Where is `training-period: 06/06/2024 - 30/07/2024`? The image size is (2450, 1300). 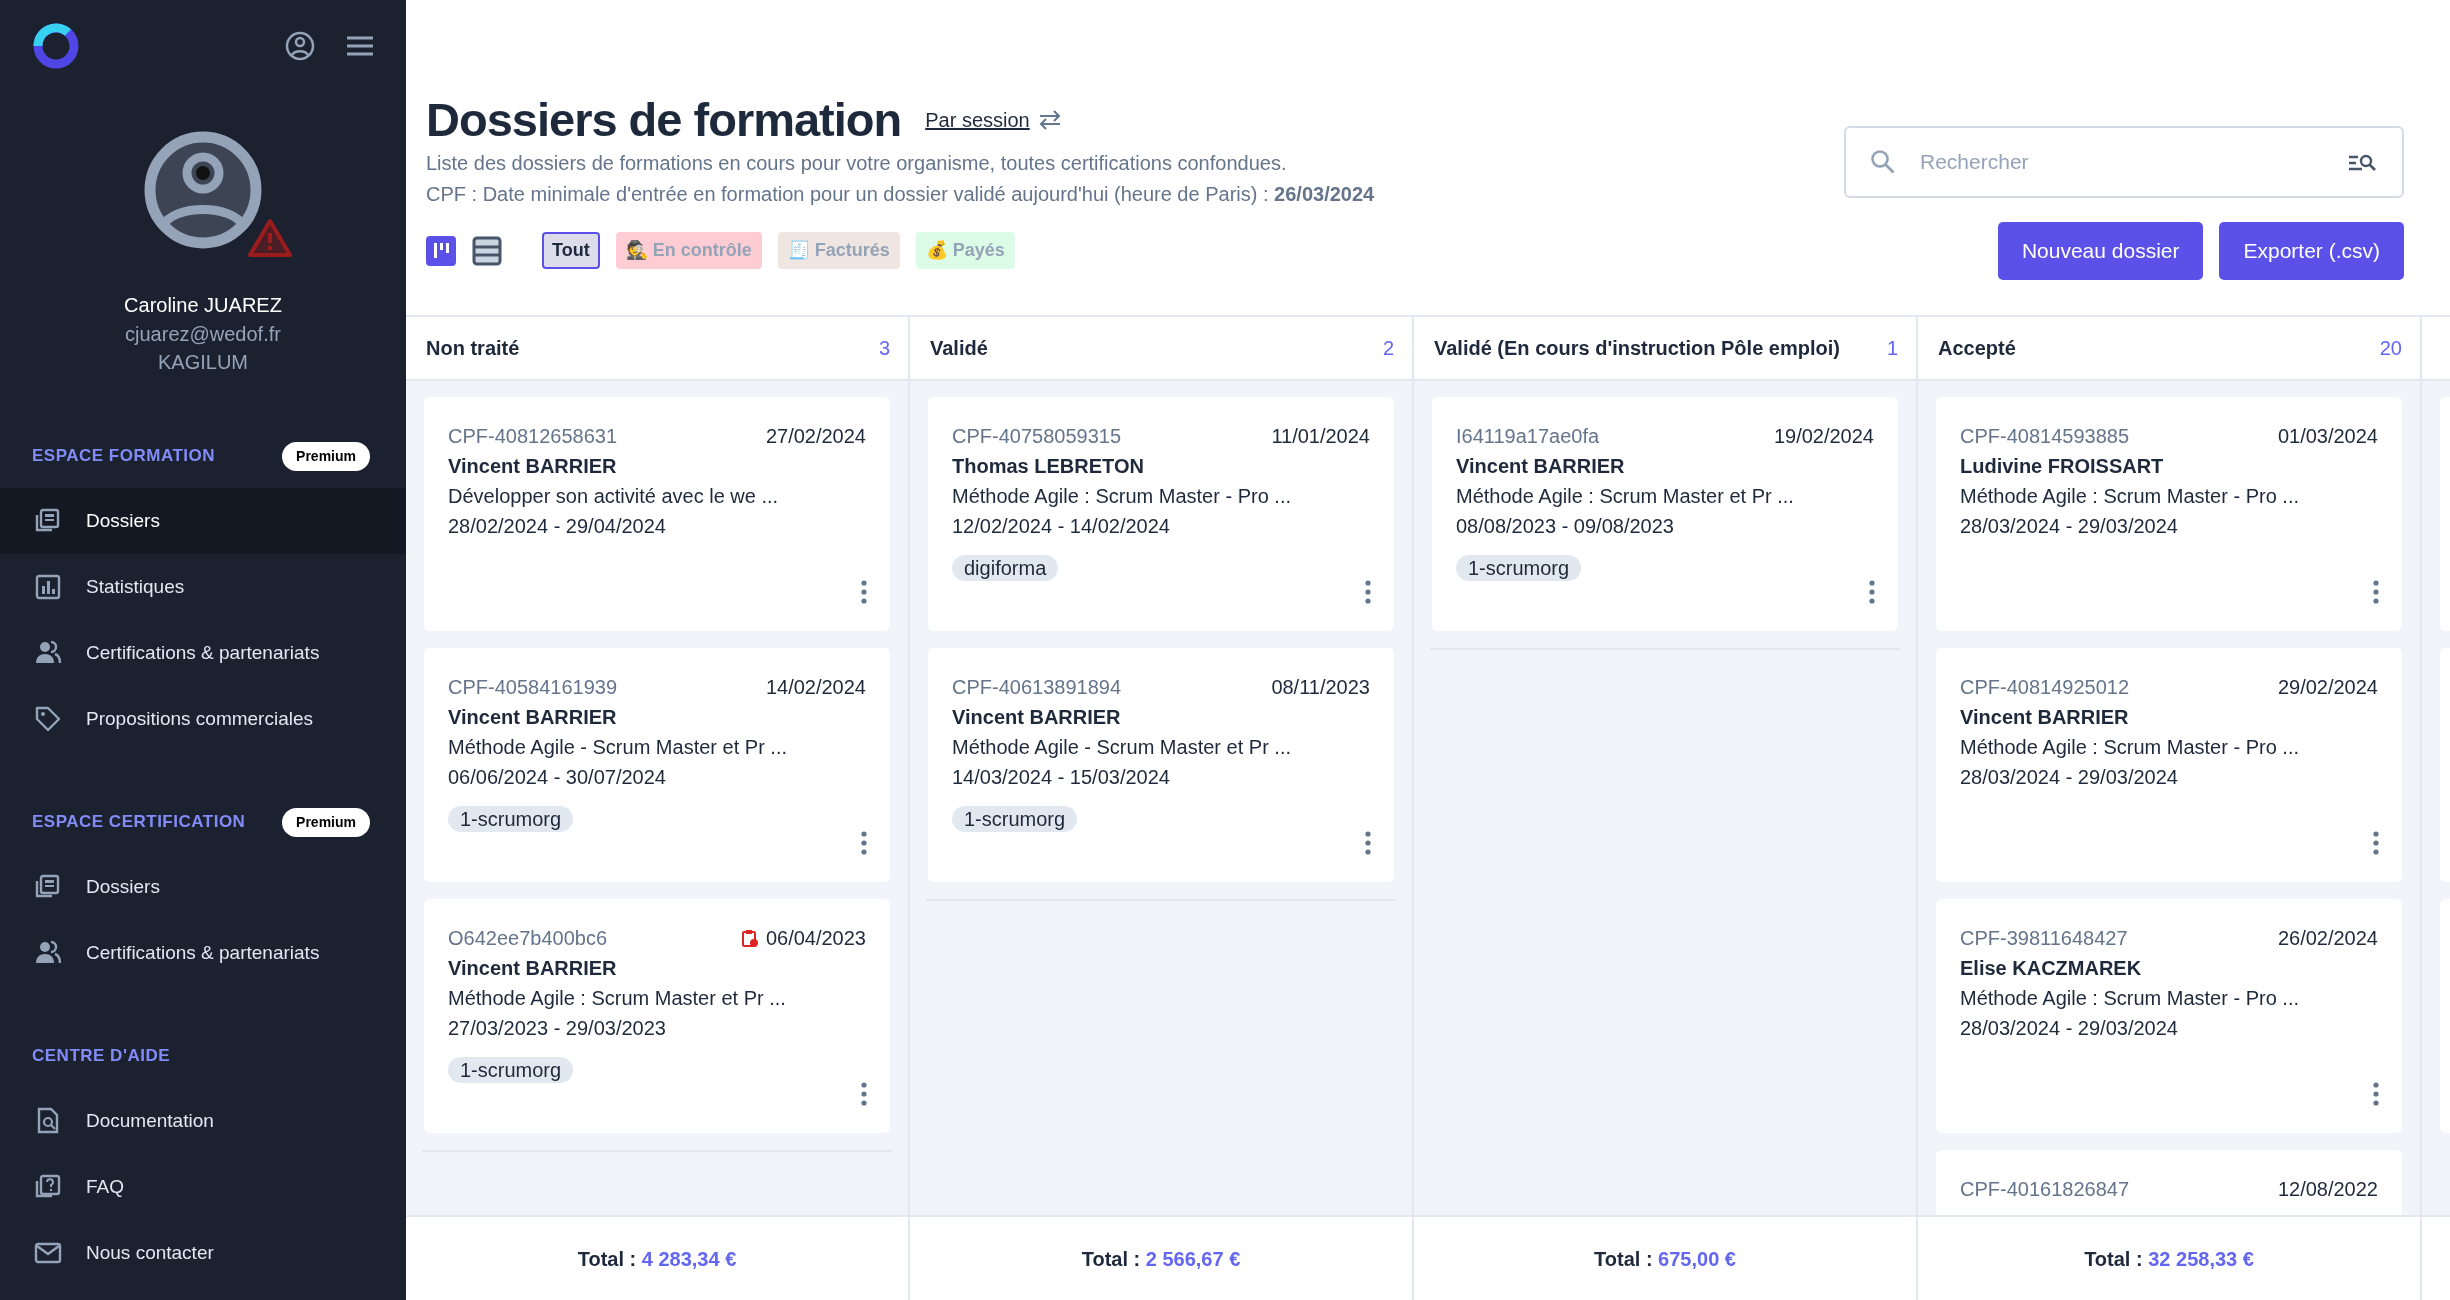 training-period: 06/06/2024 - 30/07/2024 is located at coordinates (557, 777).